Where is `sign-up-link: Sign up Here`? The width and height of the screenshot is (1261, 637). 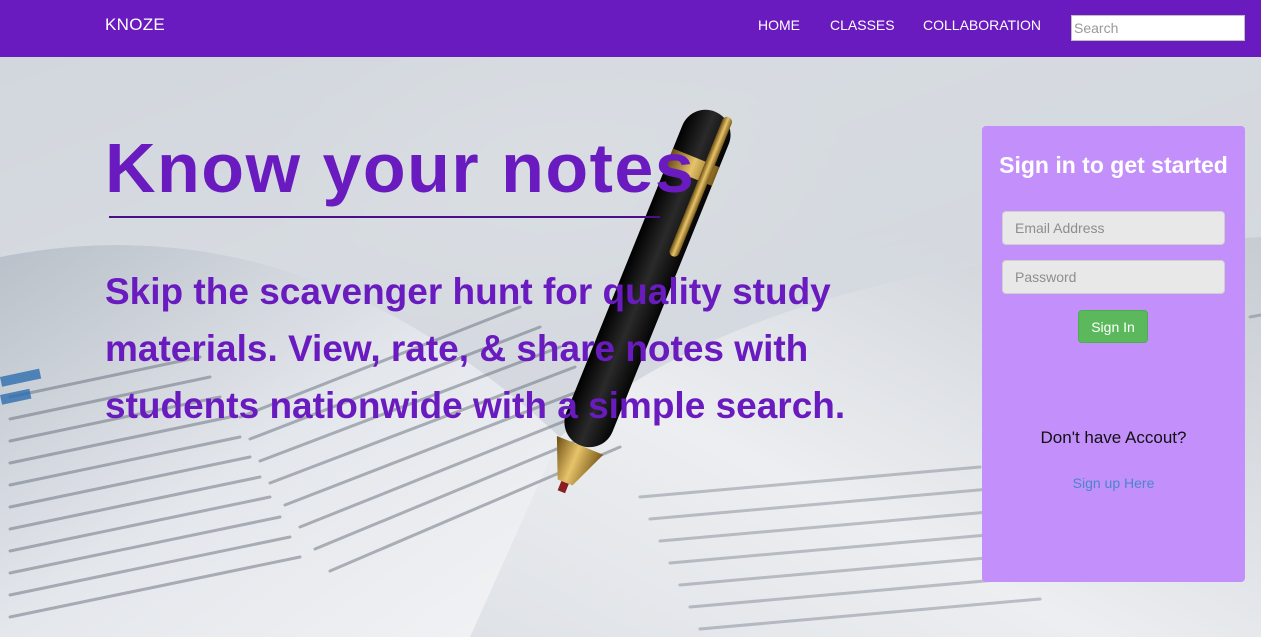
sign-up-link: Sign up Here is located at coordinates (1113, 483).